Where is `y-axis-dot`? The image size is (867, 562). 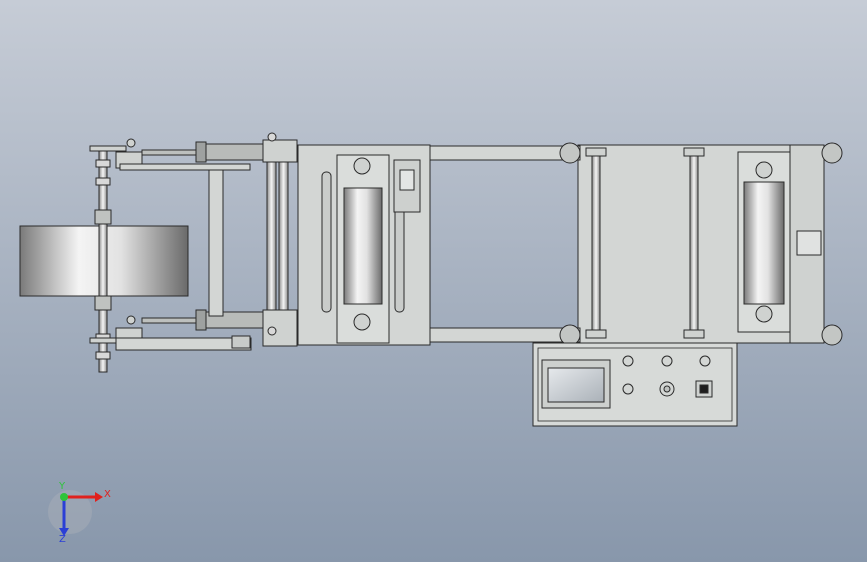 y-axis-dot is located at coordinates (64, 497).